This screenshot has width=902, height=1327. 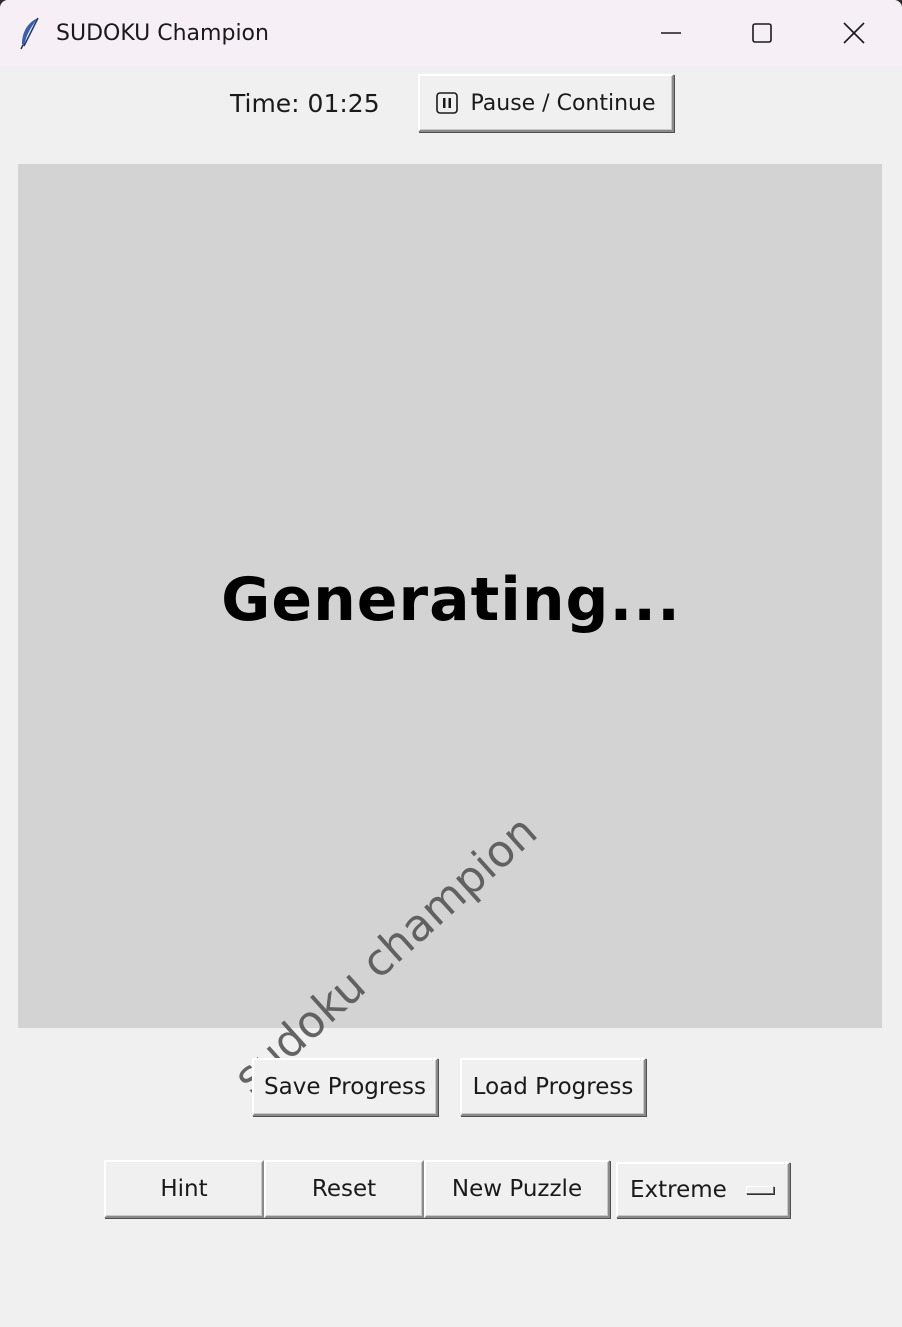 I want to click on pause-continue-label: Pause / Continue, so click(x=563, y=103).